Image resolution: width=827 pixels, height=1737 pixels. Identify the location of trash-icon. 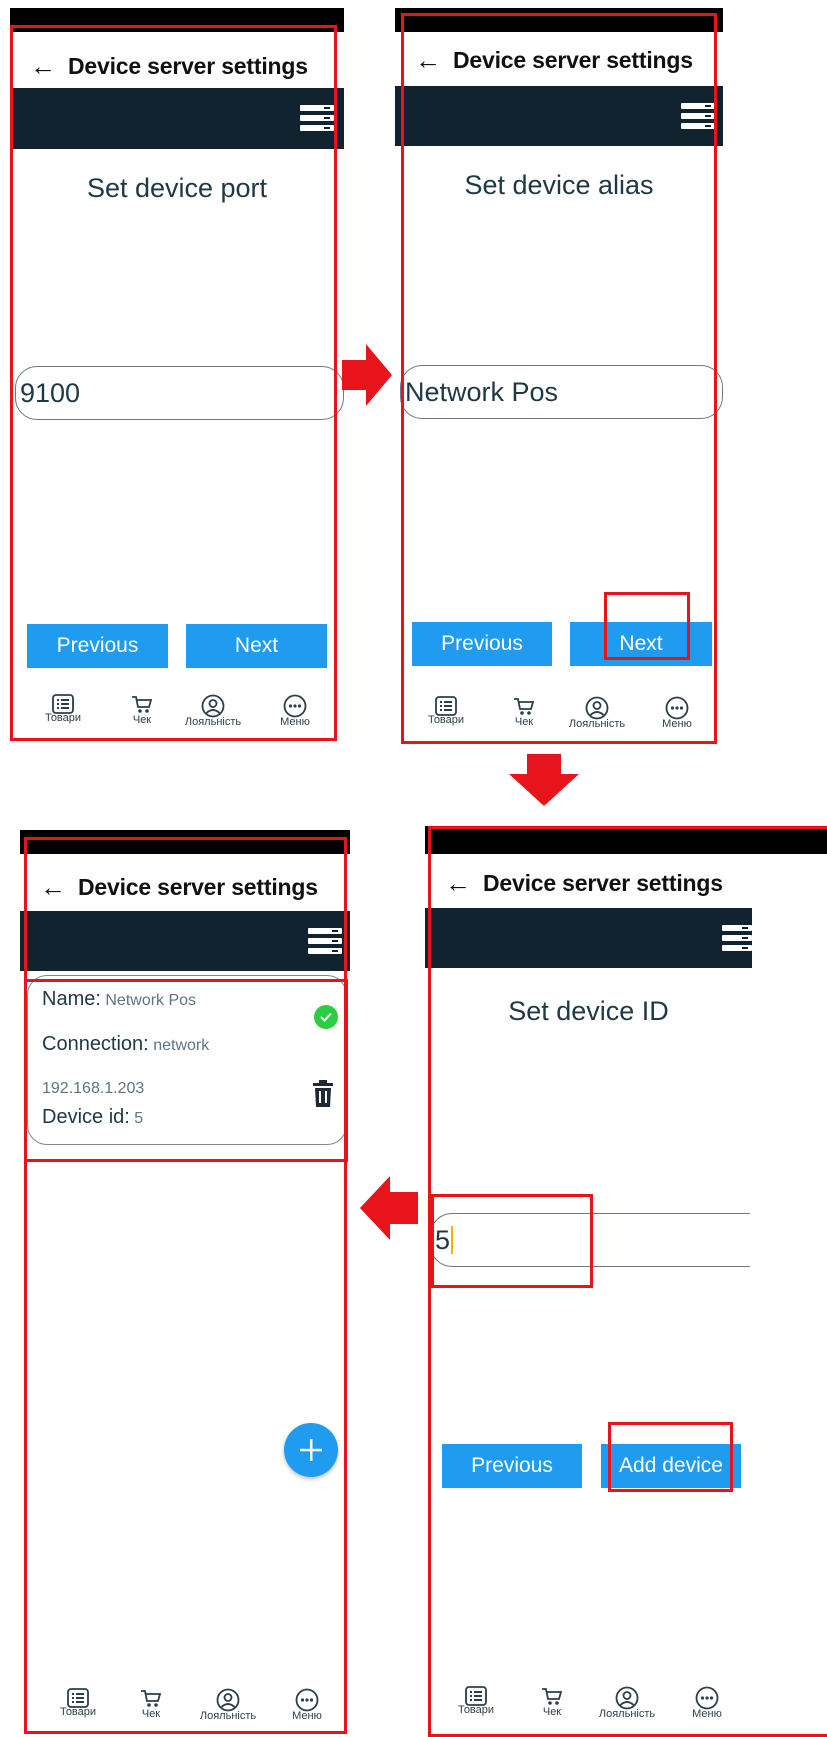
(323, 1094).